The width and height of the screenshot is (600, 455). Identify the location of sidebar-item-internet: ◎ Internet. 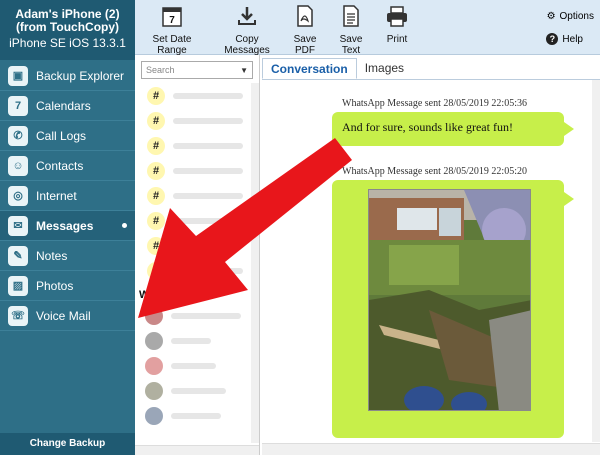
(67, 196).